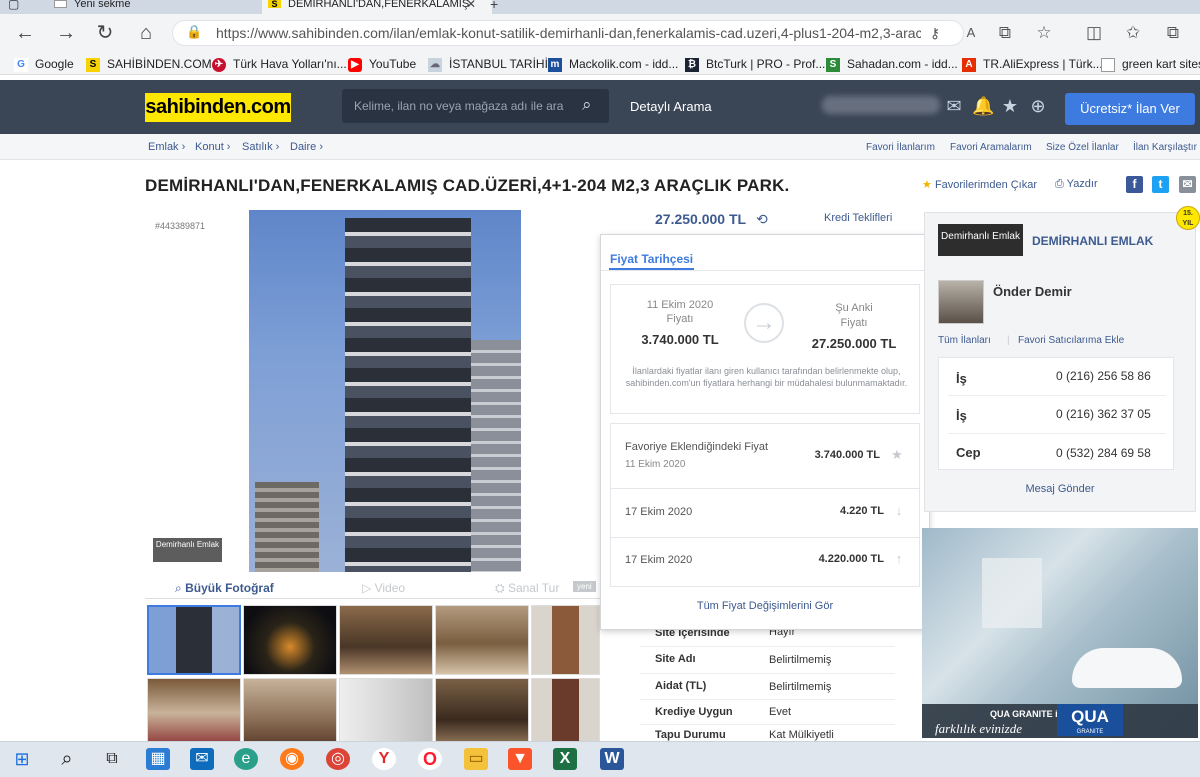  What do you see at coordinates (18, 6) in the screenshot?
I see `tab-actions-icon: ▢` at bounding box center [18, 6].